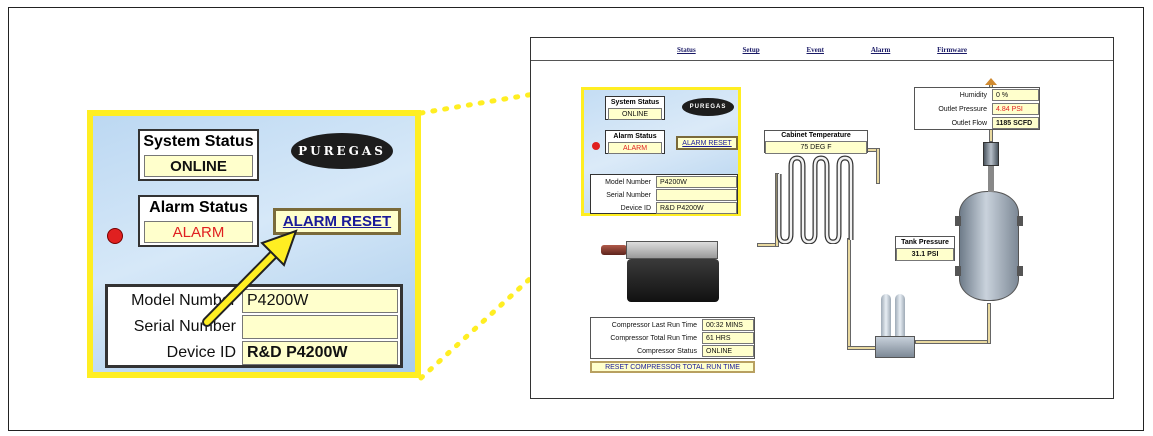 The height and width of the screenshot is (436, 1153). Describe the element at coordinates (686, 50) in the screenshot. I see `nav-status: Status` at that location.